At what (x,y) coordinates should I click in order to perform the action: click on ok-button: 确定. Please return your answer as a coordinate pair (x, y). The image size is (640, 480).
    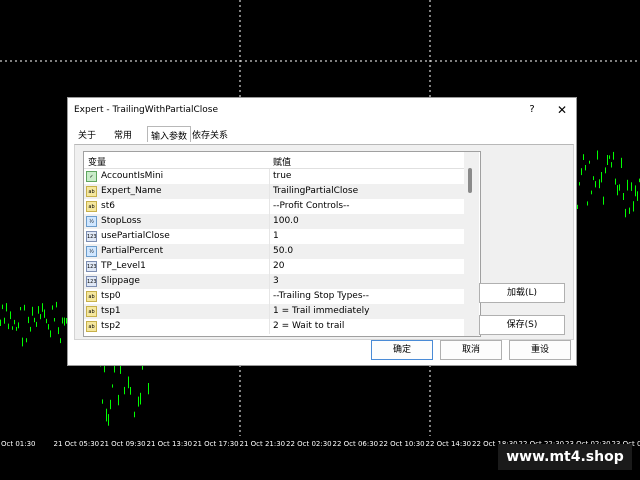
    Looking at the image, I should click on (402, 350).